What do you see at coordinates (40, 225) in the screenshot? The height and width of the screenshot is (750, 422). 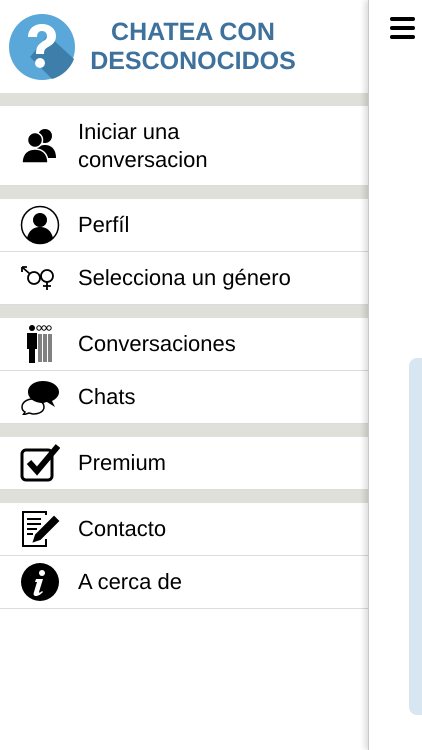 I see `profile-icon` at bounding box center [40, 225].